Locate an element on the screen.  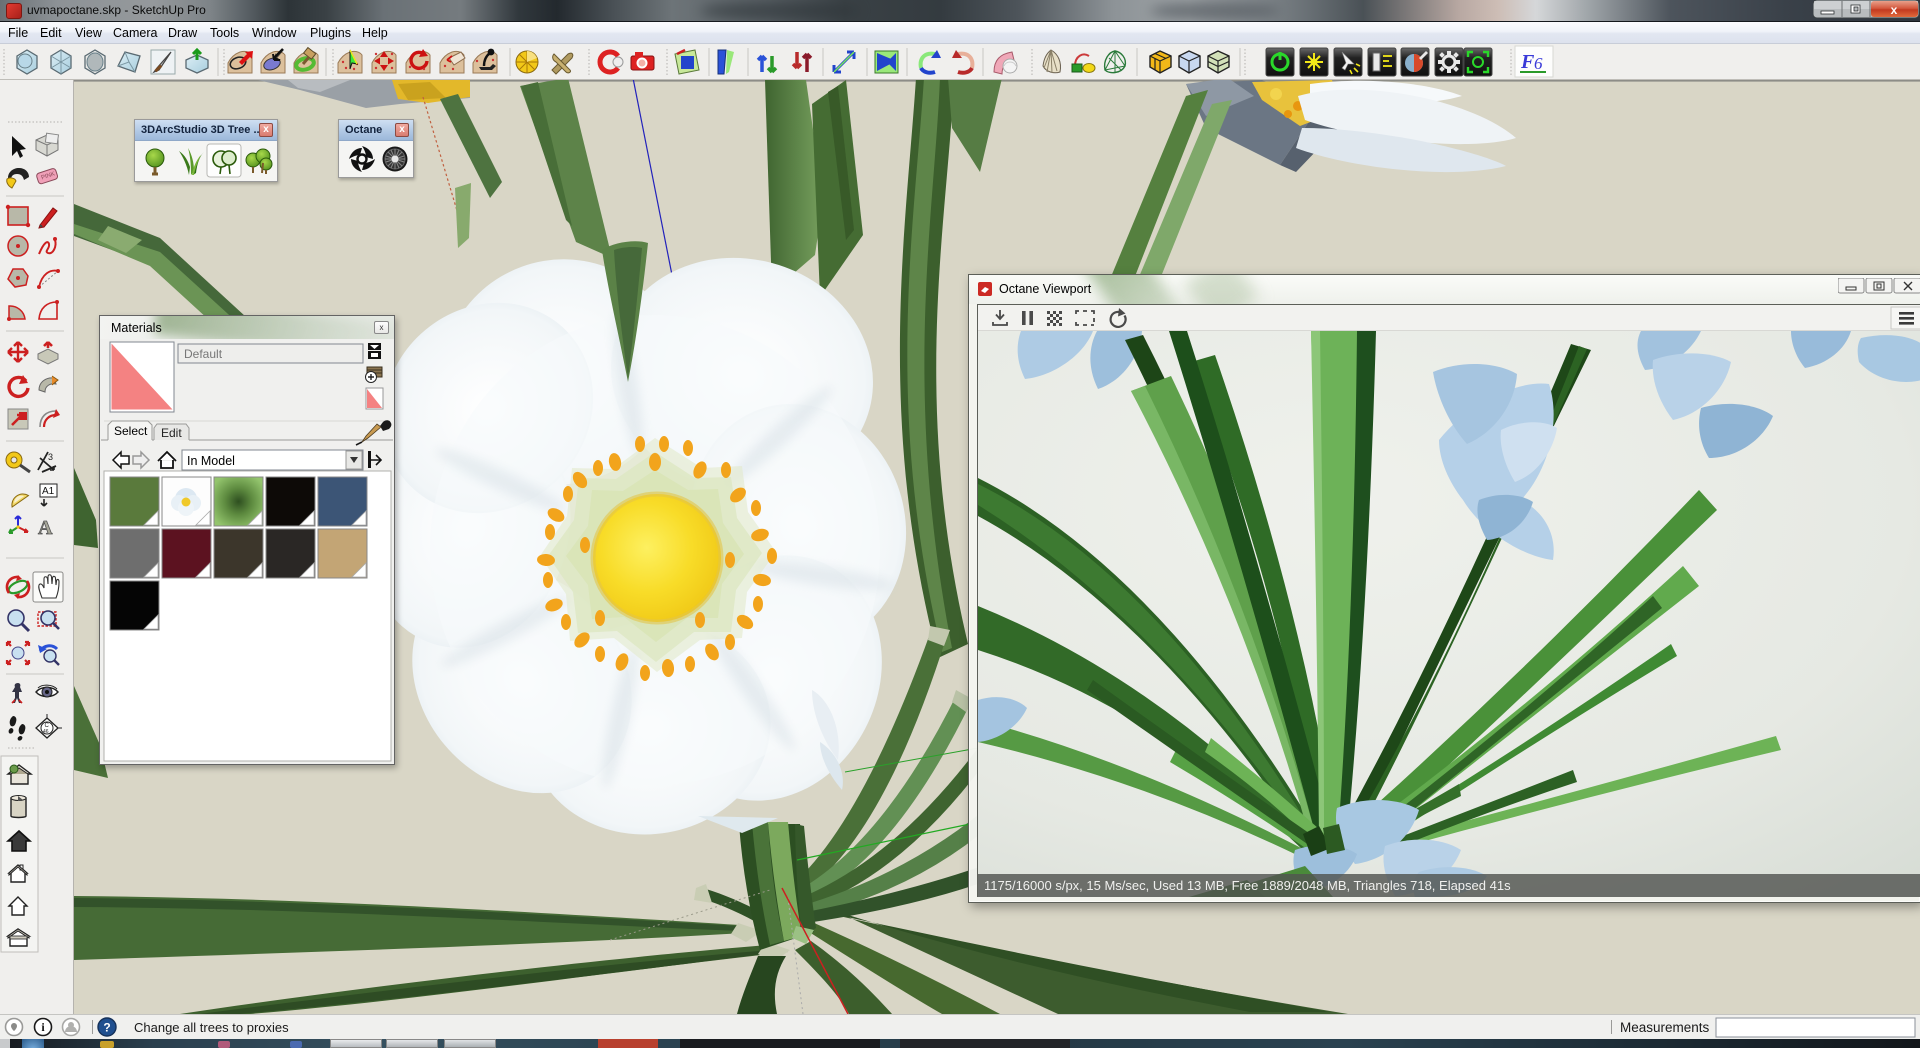
svg-text: x is located at coordinates (1894, 10).